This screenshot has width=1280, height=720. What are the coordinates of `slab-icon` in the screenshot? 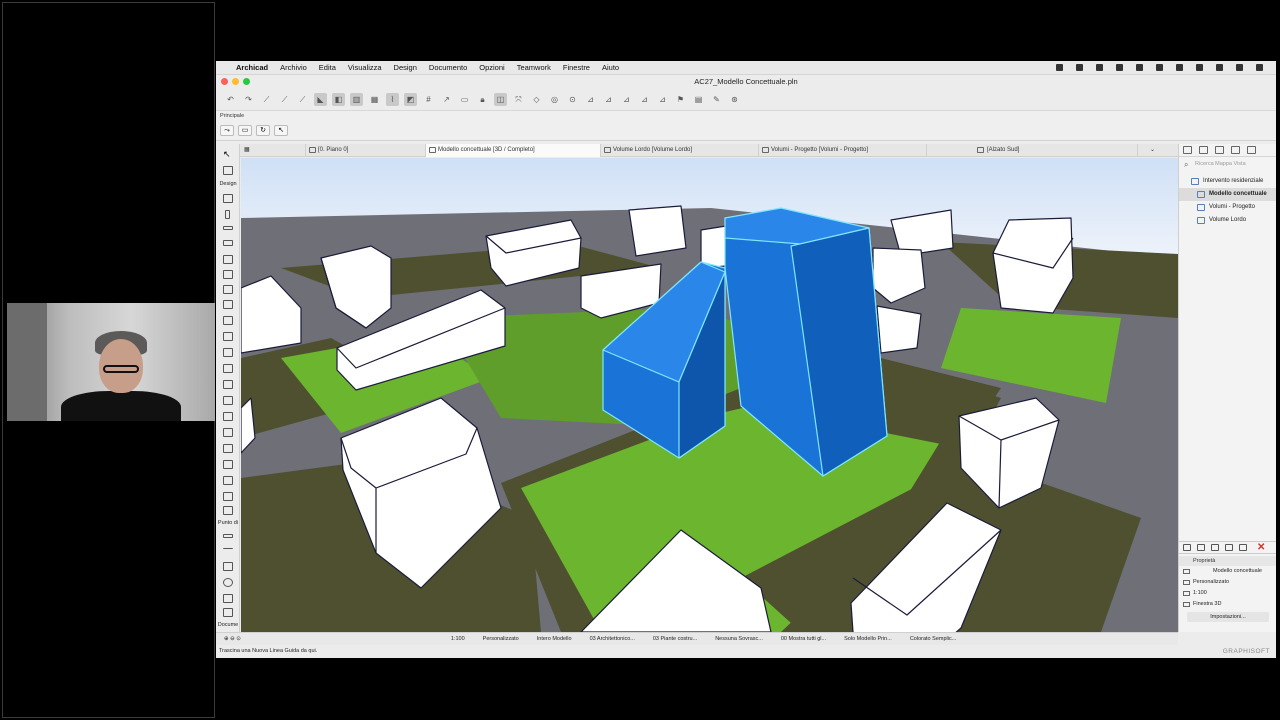 It's located at (228, 243).